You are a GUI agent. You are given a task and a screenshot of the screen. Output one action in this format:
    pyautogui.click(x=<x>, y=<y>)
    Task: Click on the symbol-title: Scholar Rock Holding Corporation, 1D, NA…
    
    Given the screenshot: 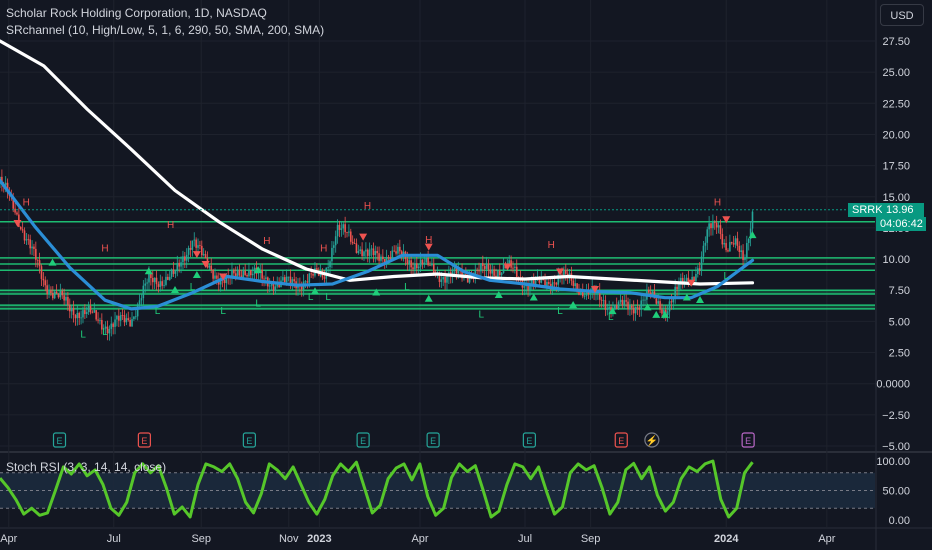 What is the action you would take?
    pyautogui.click(x=136, y=13)
    